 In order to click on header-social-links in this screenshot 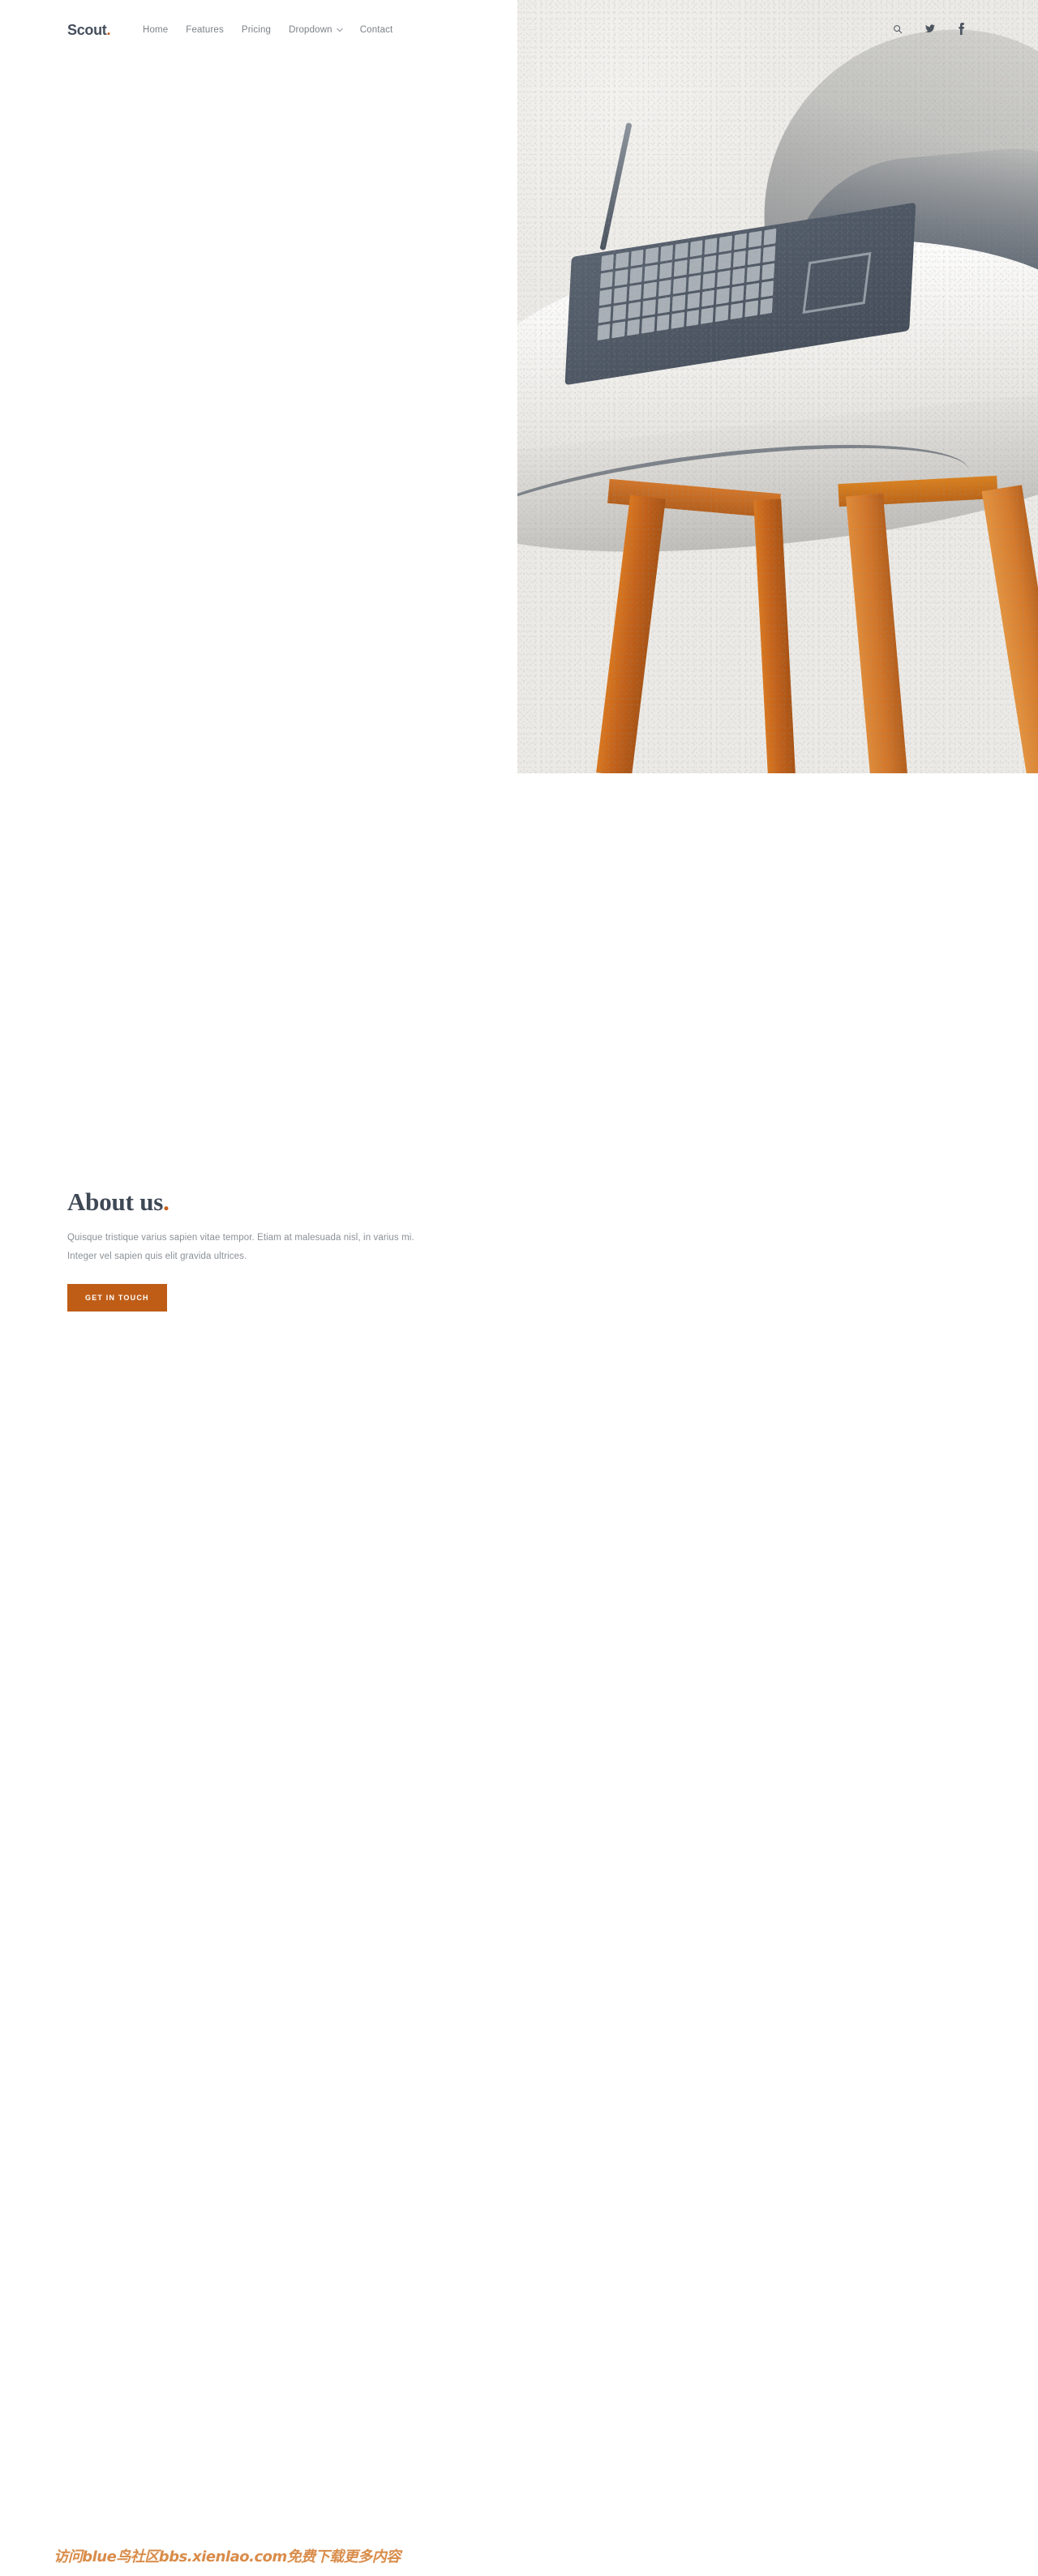, I will do `click(929, 29)`.